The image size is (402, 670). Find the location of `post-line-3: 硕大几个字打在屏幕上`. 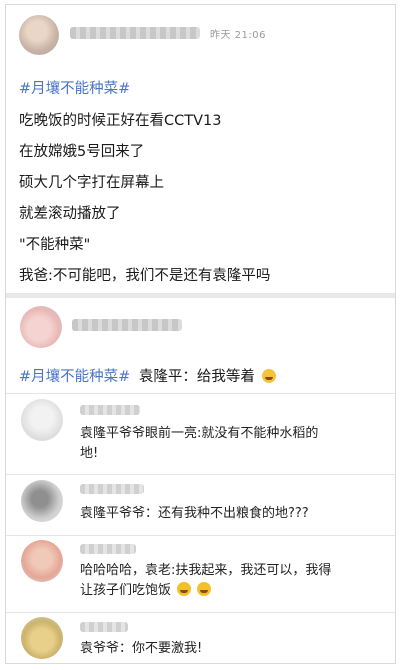

post-line-3: 硕大几个字打在屏幕上 is located at coordinates (91, 183).